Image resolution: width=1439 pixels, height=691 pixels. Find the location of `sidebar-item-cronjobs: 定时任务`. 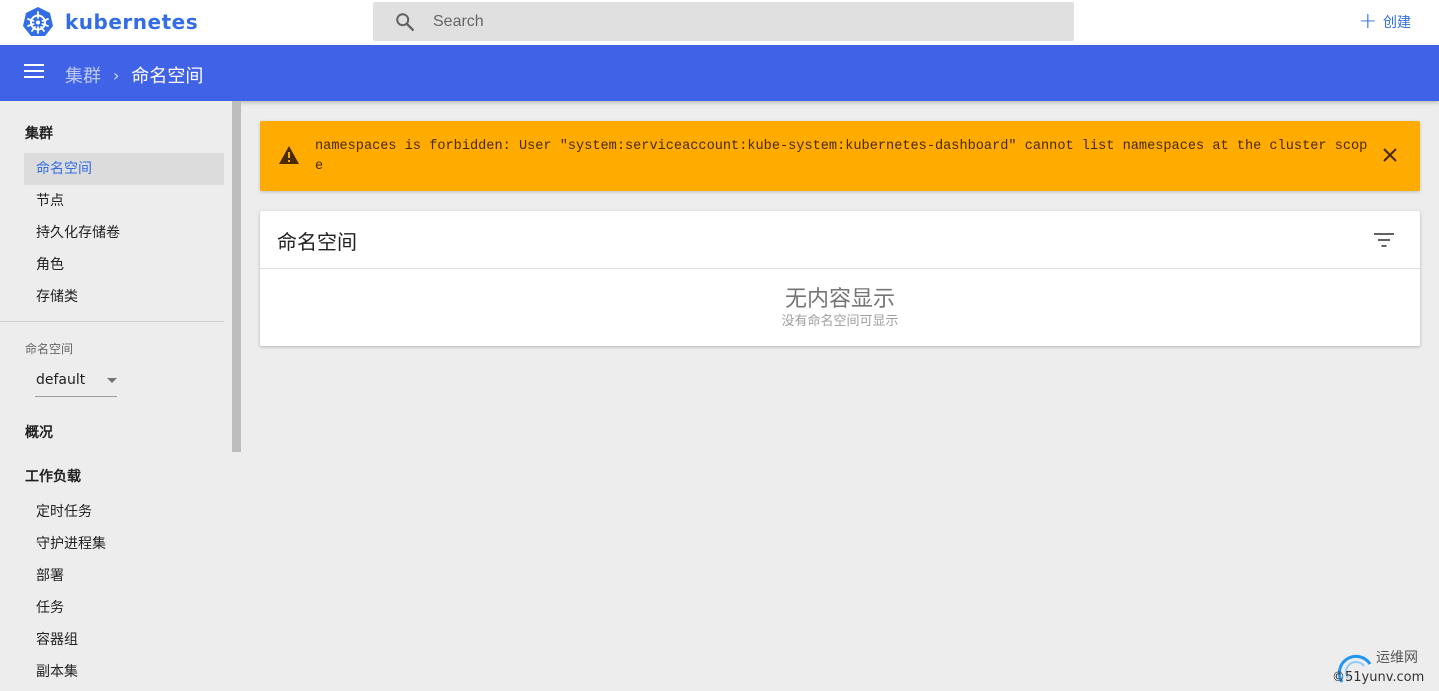

sidebar-item-cronjobs: 定时任务 is located at coordinates (124, 512).